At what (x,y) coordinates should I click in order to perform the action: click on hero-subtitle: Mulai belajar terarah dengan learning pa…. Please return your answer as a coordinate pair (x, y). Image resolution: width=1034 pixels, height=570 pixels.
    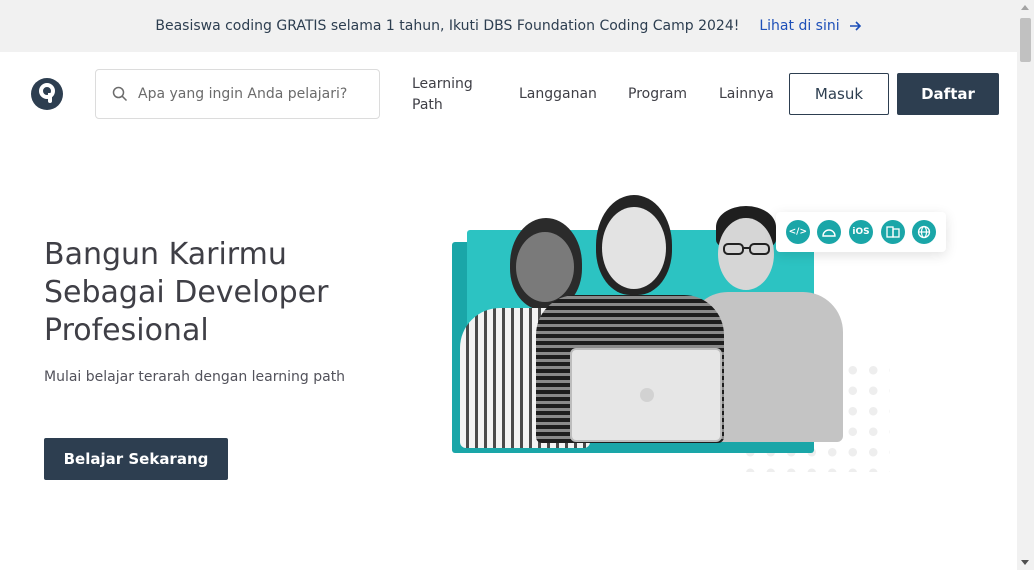
    Looking at the image, I should click on (195, 377).